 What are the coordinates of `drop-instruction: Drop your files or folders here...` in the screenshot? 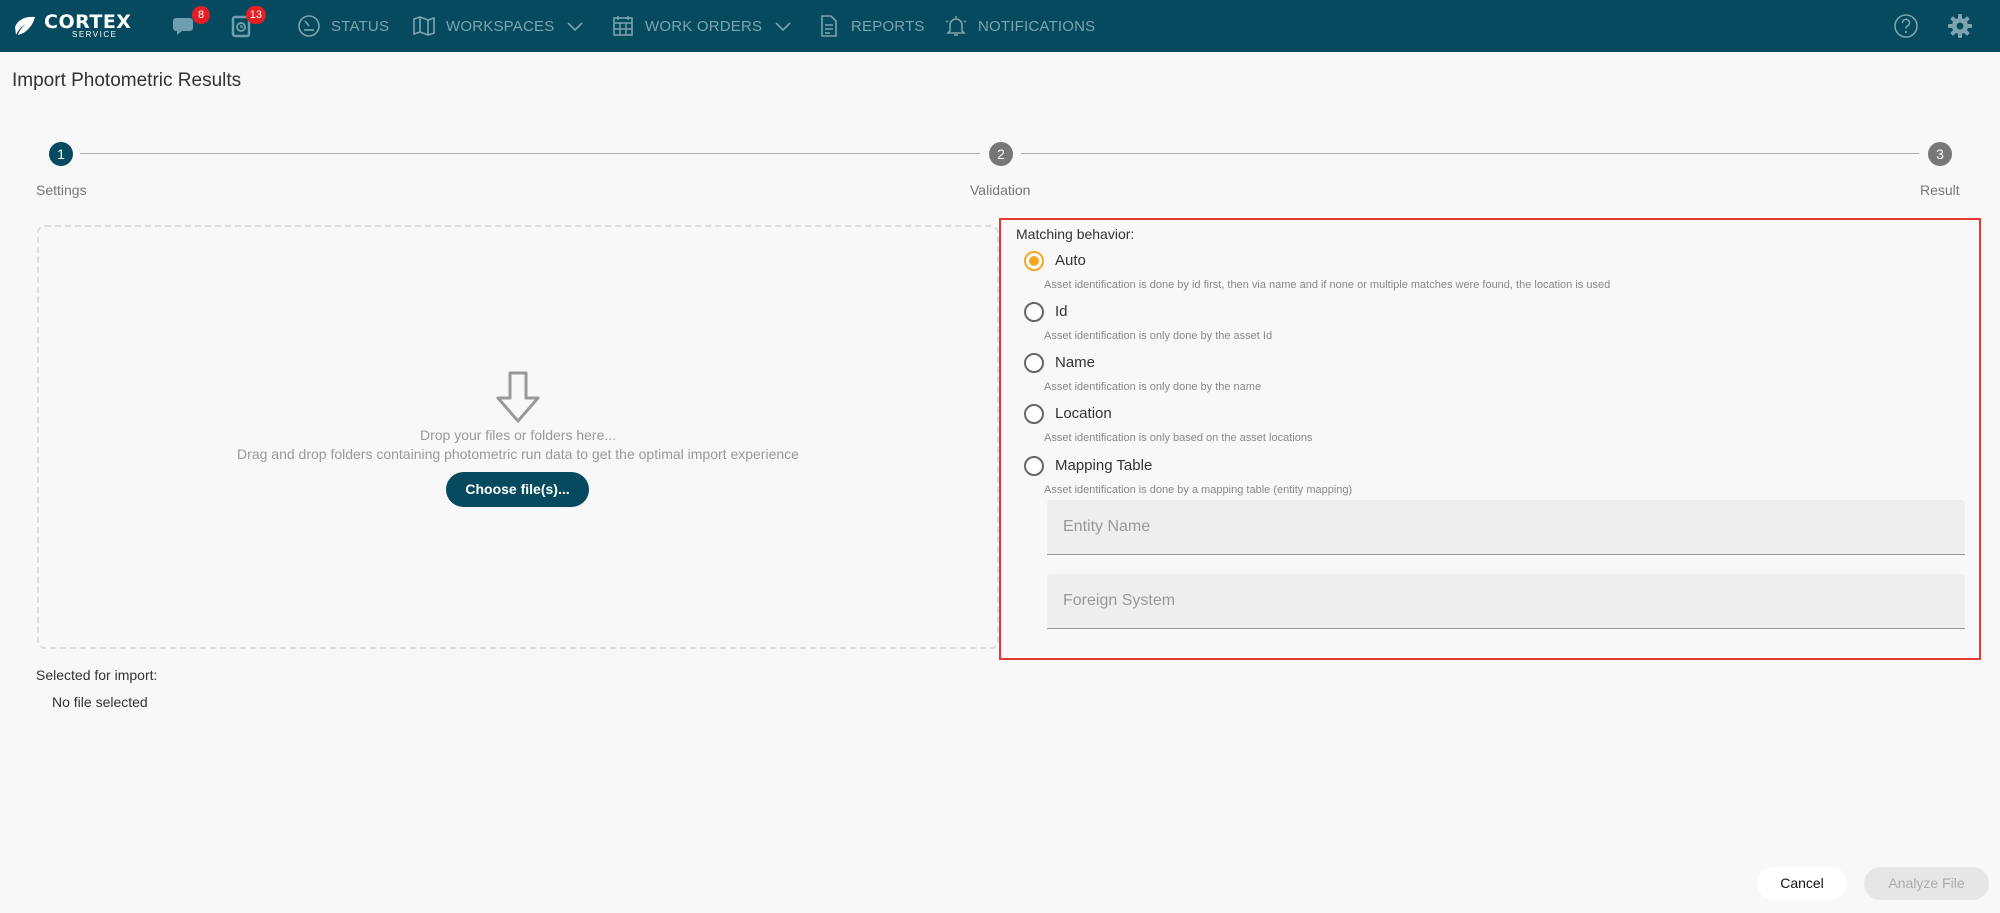 It's located at (518, 435).